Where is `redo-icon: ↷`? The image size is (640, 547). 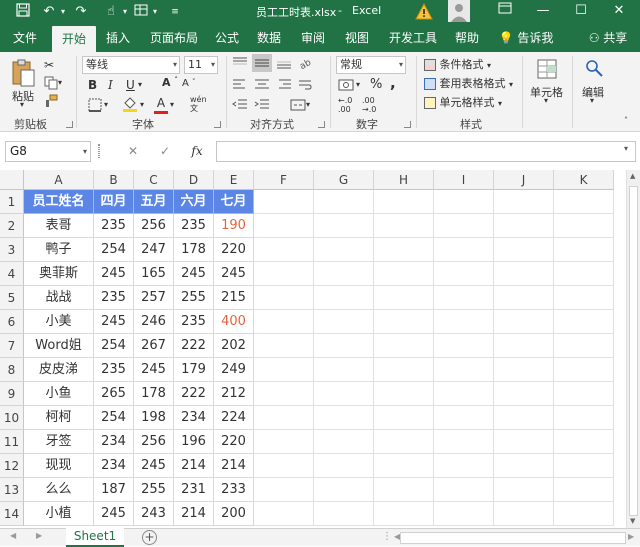
redo-icon: ↷ is located at coordinates (81, 12).